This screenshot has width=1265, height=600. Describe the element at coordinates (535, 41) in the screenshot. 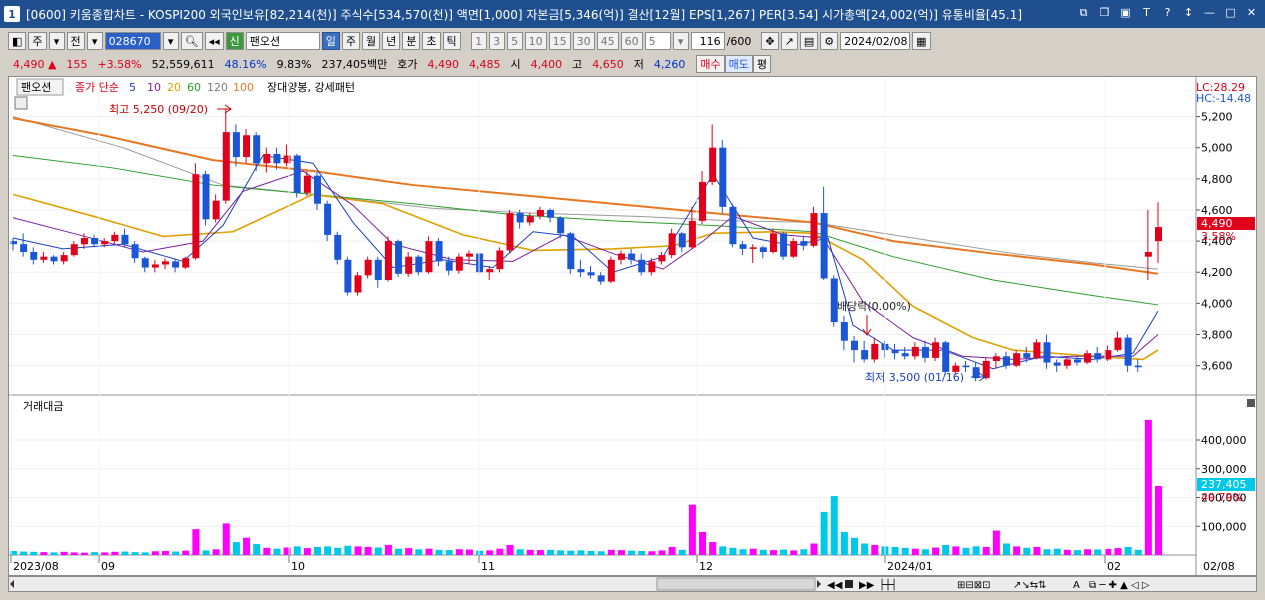

I see `interval-10: 10` at that location.